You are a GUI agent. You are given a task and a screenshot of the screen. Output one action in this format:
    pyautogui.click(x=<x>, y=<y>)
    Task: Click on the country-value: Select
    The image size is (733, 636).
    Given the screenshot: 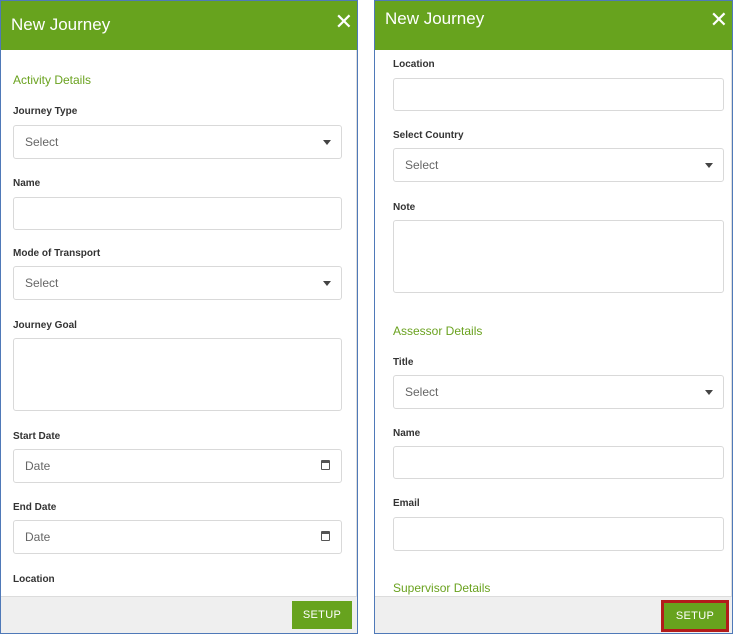 What is the action you would take?
    pyautogui.click(x=422, y=165)
    